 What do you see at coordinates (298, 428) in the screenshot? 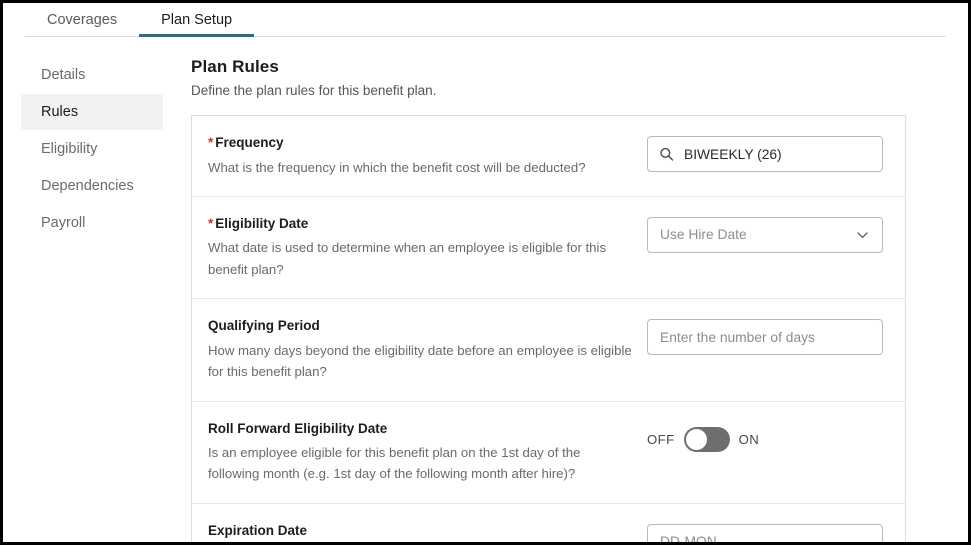
I see `rule-label-text: Roll Forward Eligibility Date` at bounding box center [298, 428].